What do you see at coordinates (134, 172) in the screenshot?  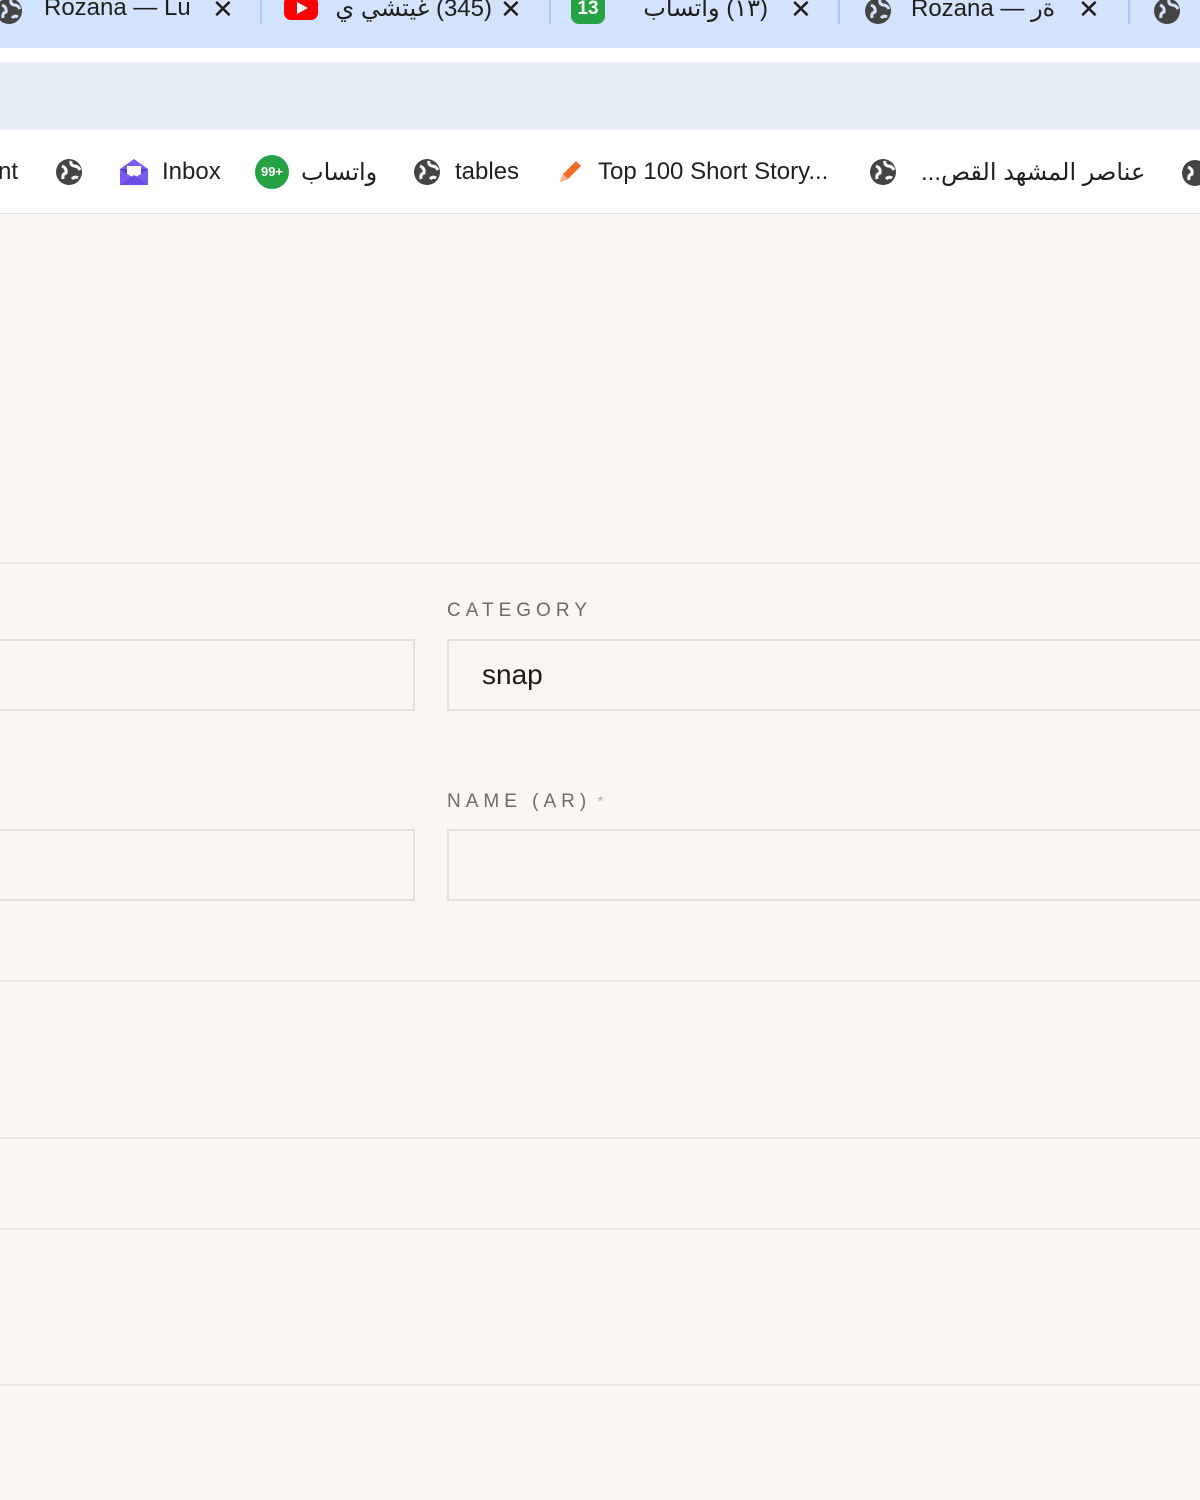 I see `inbox-icon` at bounding box center [134, 172].